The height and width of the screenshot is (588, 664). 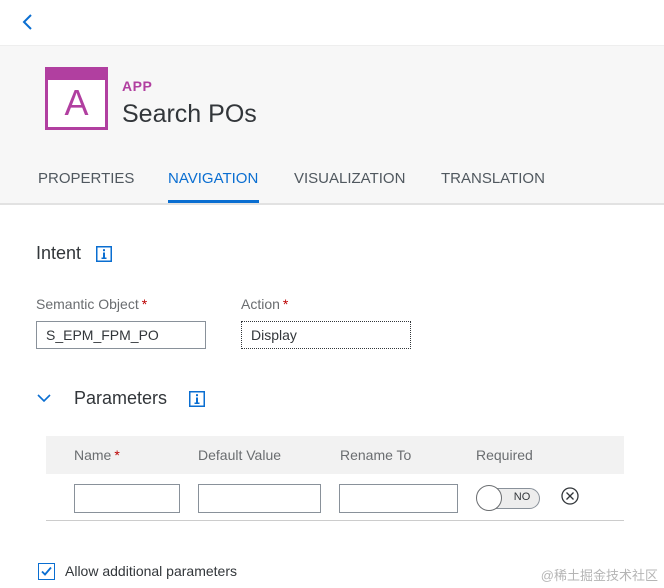 I want to click on action-label: Action *, so click(x=264, y=304).